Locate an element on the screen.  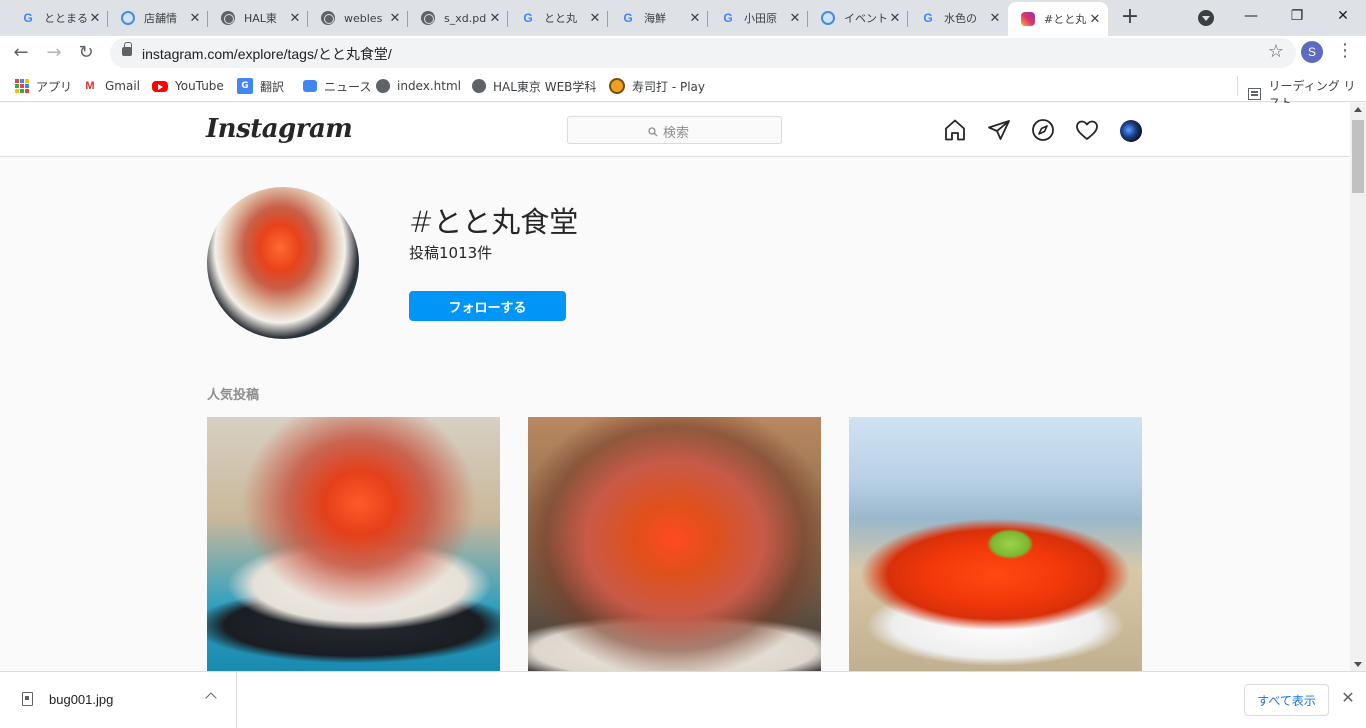
tab-search-icon is located at coordinates (1206, 18).